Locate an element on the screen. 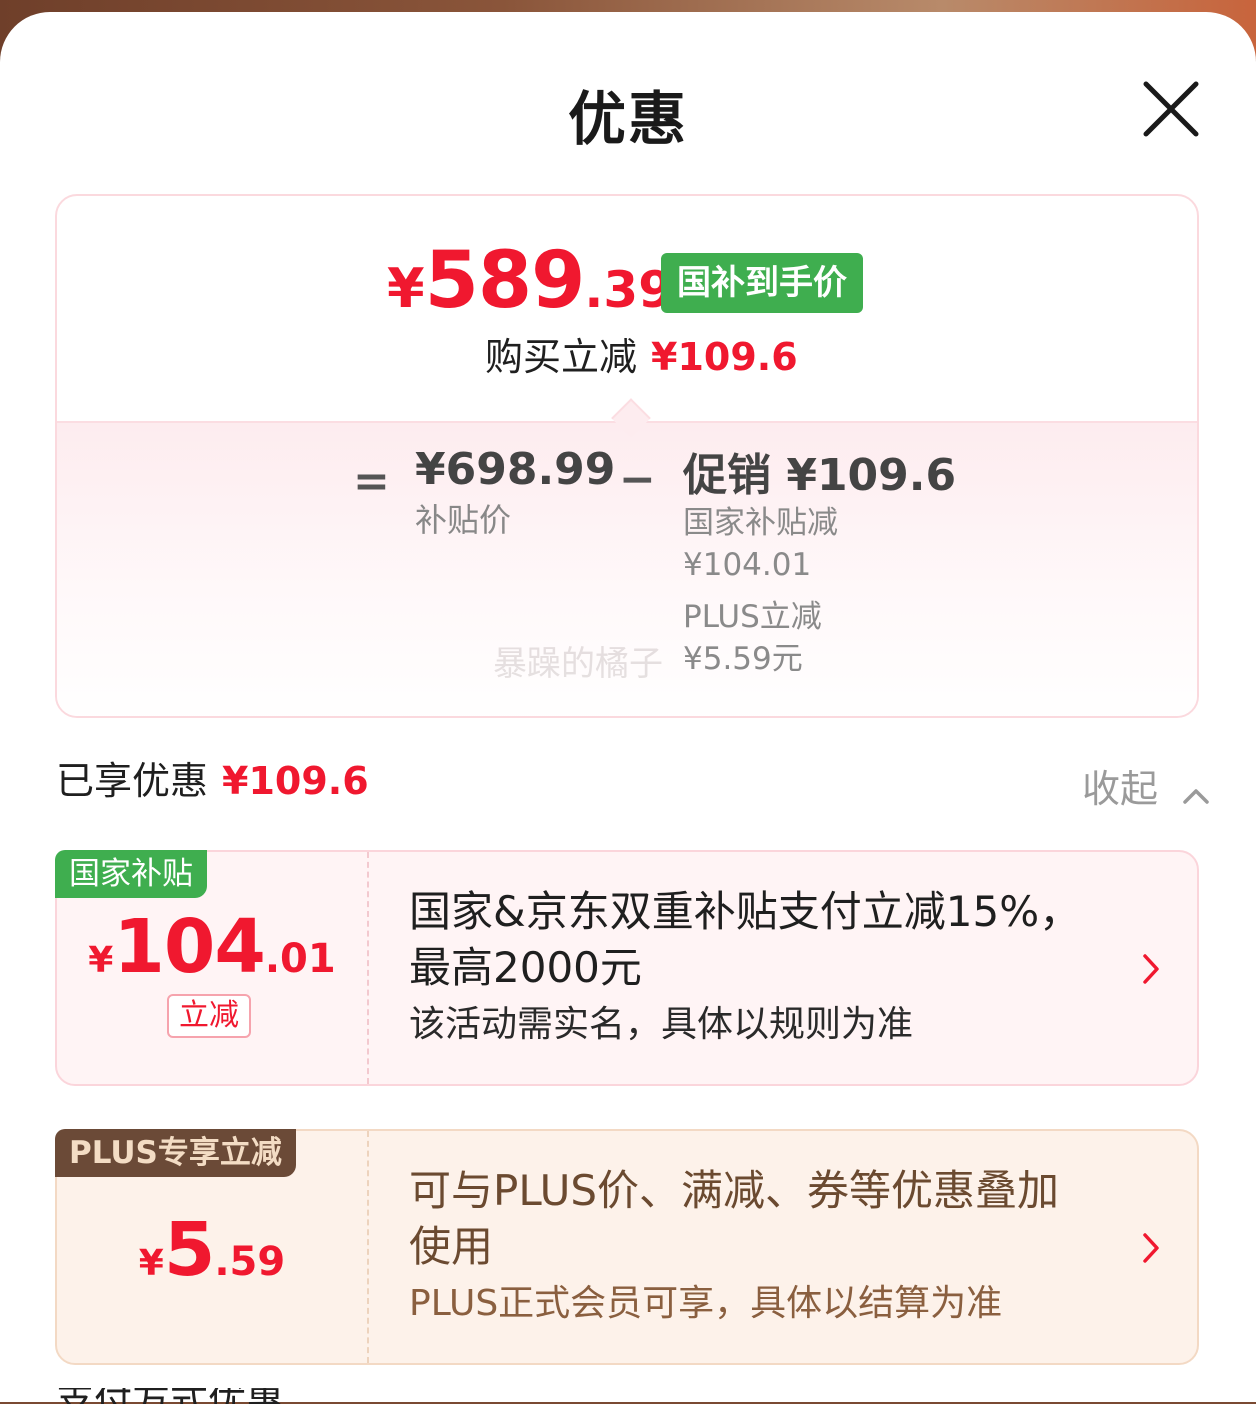 The height and width of the screenshot is (1404, 1256). coupon-amount: ¥5.59 is located at coordinates (212, 1250).